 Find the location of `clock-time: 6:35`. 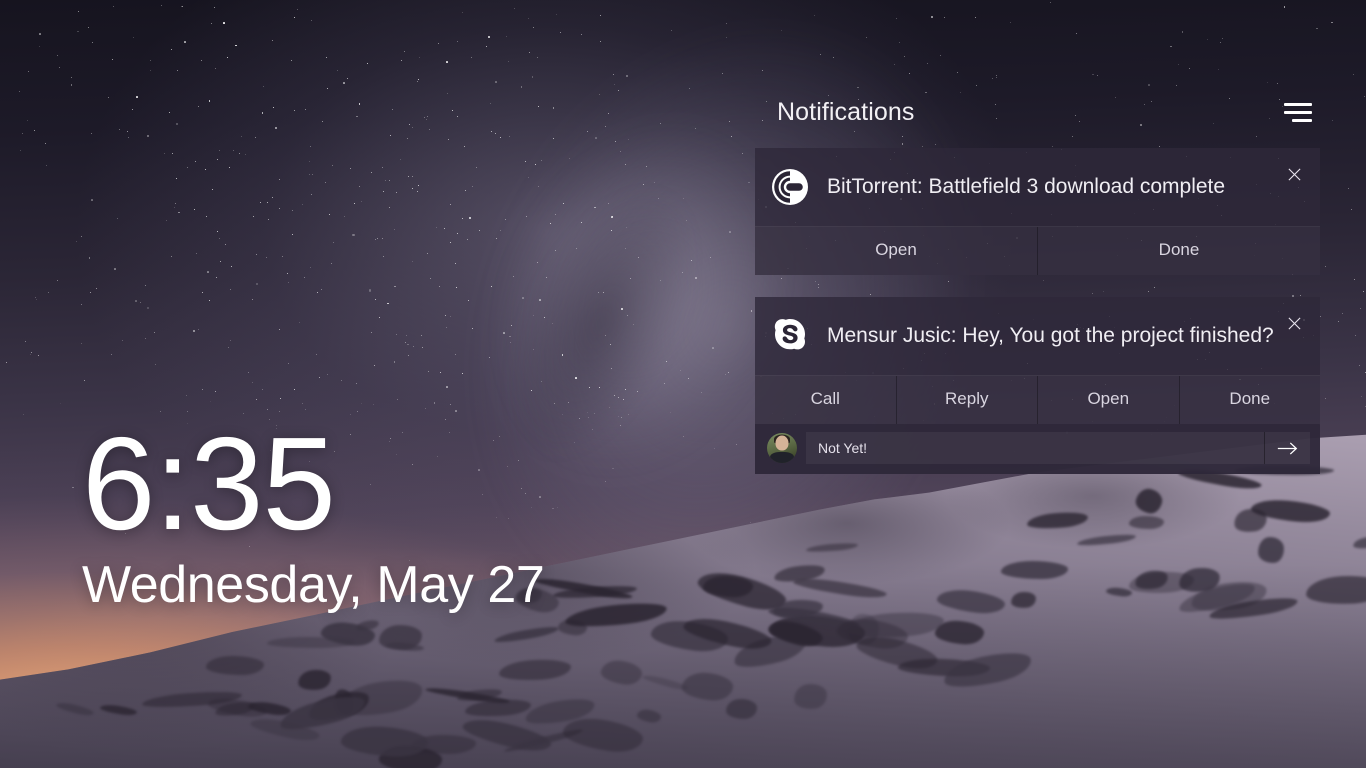

clock-time: 6:35 is located at coordinates (209, 483).